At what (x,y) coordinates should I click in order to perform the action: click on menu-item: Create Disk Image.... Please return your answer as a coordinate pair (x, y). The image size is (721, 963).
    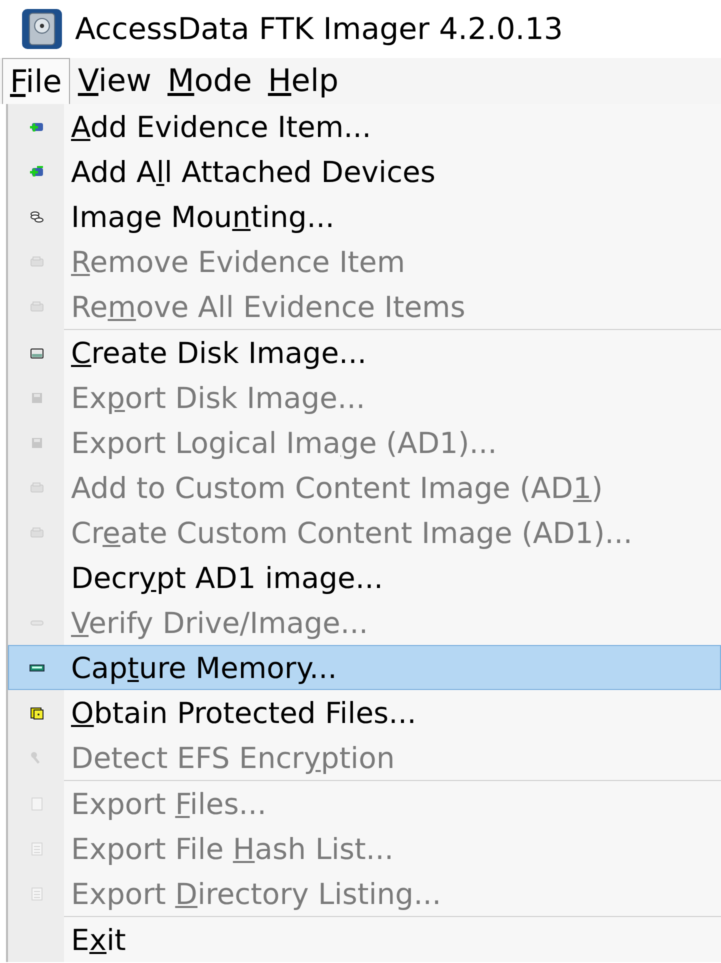
    Looking at the image, I should click on (364, 352).